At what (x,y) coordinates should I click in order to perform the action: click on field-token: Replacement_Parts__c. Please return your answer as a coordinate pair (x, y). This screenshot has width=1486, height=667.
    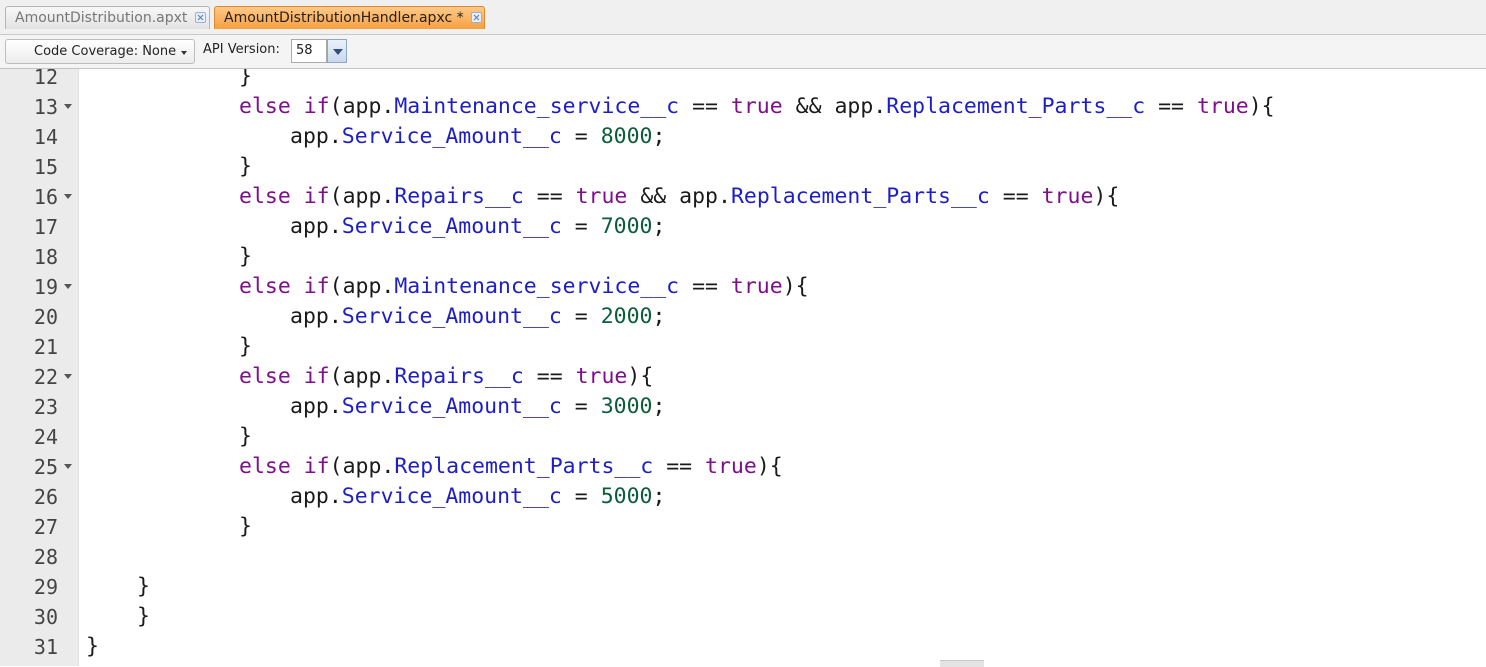
    Looking at the image, I should click on (1016, 106).